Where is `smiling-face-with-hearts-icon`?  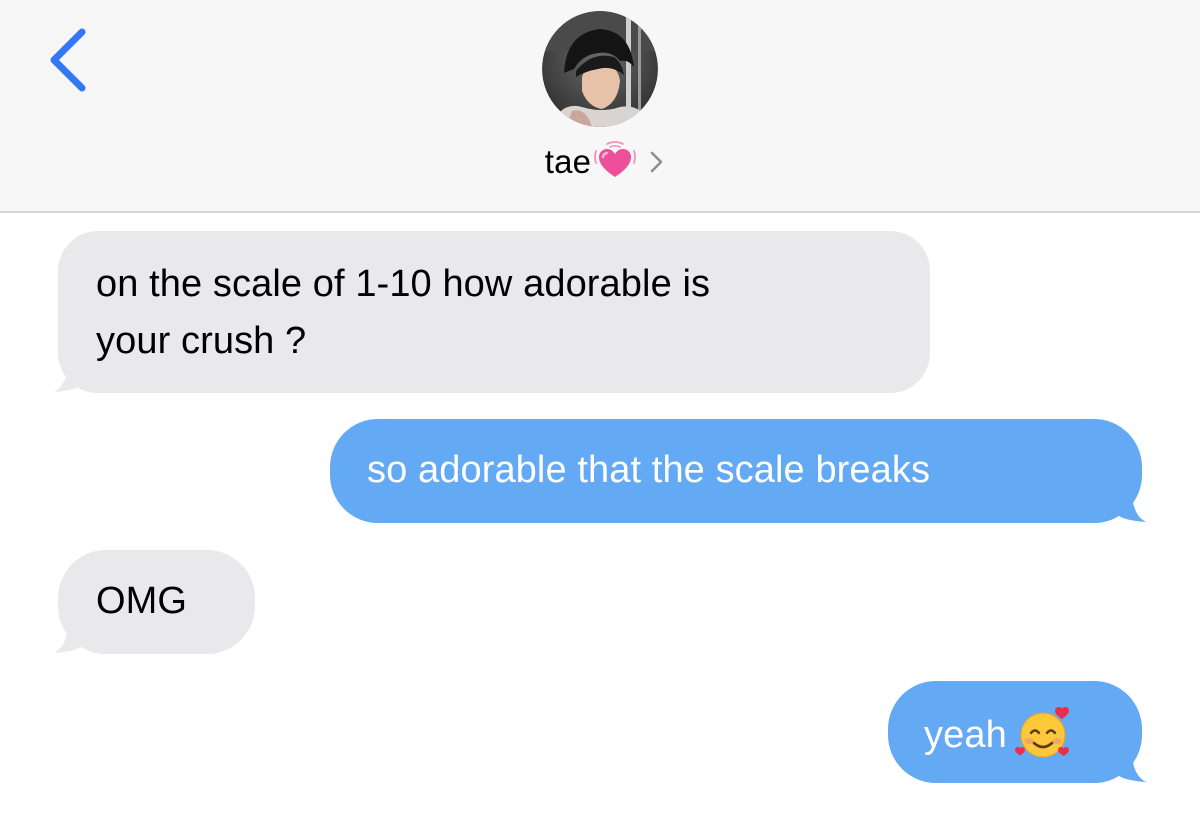
smiling-face-with-hearts-icon is located at coordinates (1041, 732).